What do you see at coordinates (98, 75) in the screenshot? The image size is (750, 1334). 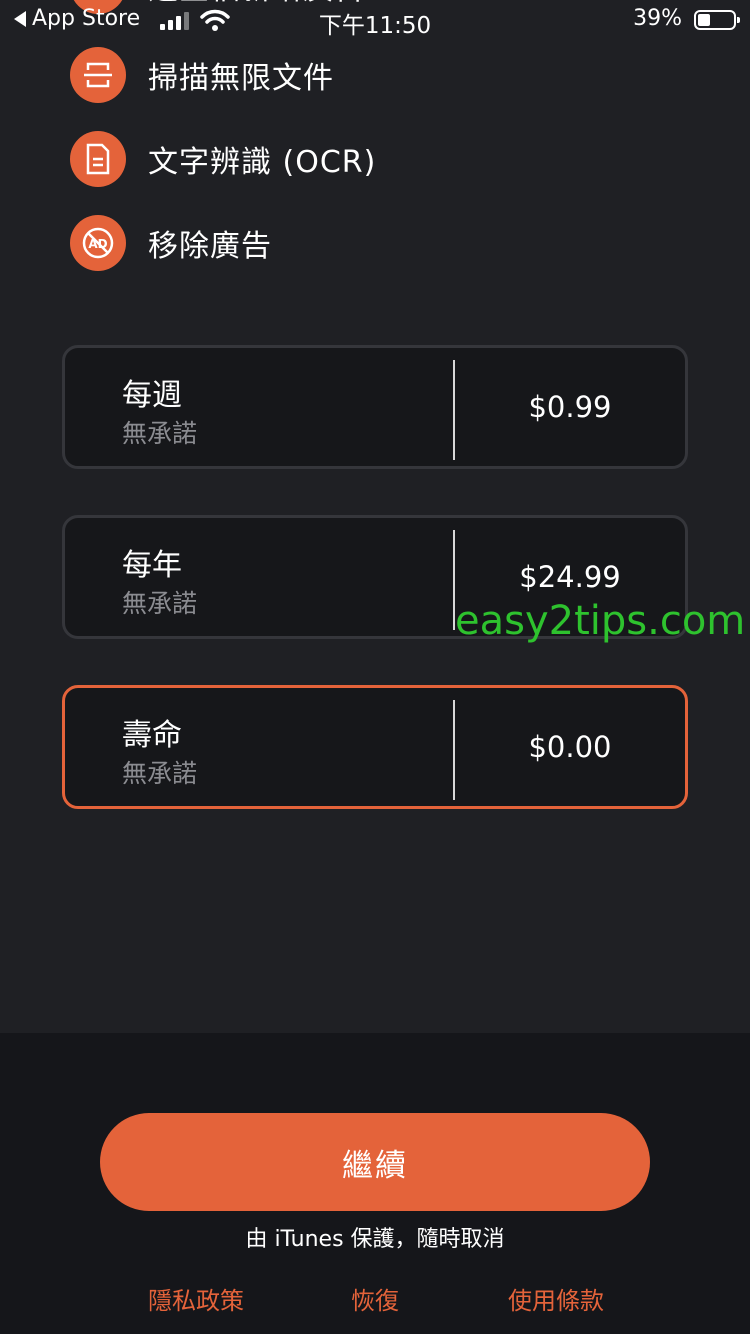 I see `scanner-icon` at bounding box center [98, 75].